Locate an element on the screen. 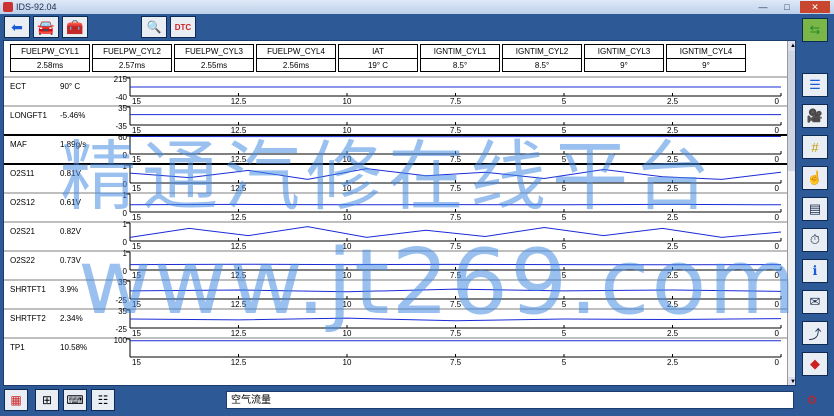 The width and height of the screenshot is (834, 416). title-bar: IDS-92.04 — □ ✕ is located at coordinates (417, 7).